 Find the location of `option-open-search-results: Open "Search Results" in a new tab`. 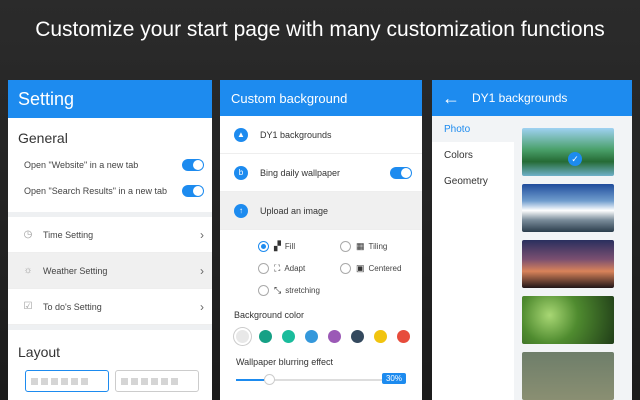

option-open-search-results: Open "Search Results" in a new tab is located at coordinates (110, 191).